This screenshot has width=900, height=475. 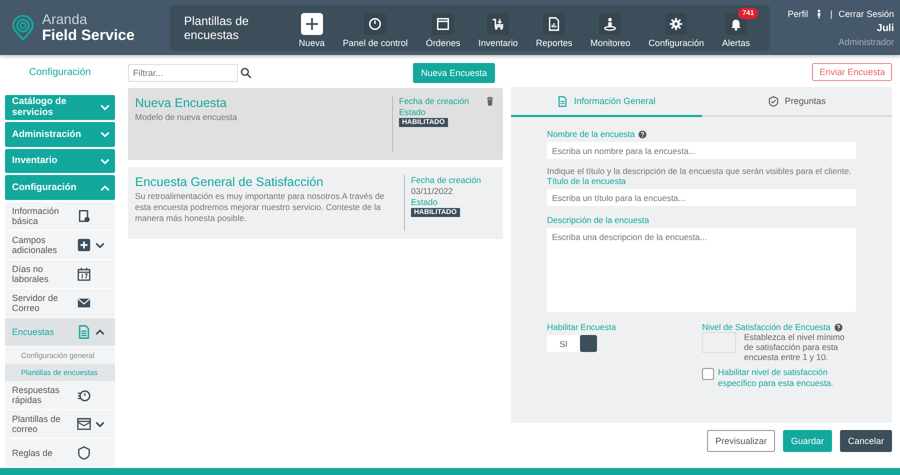 I want to click on nav-item: Reportes, so click(x=554, y=28).